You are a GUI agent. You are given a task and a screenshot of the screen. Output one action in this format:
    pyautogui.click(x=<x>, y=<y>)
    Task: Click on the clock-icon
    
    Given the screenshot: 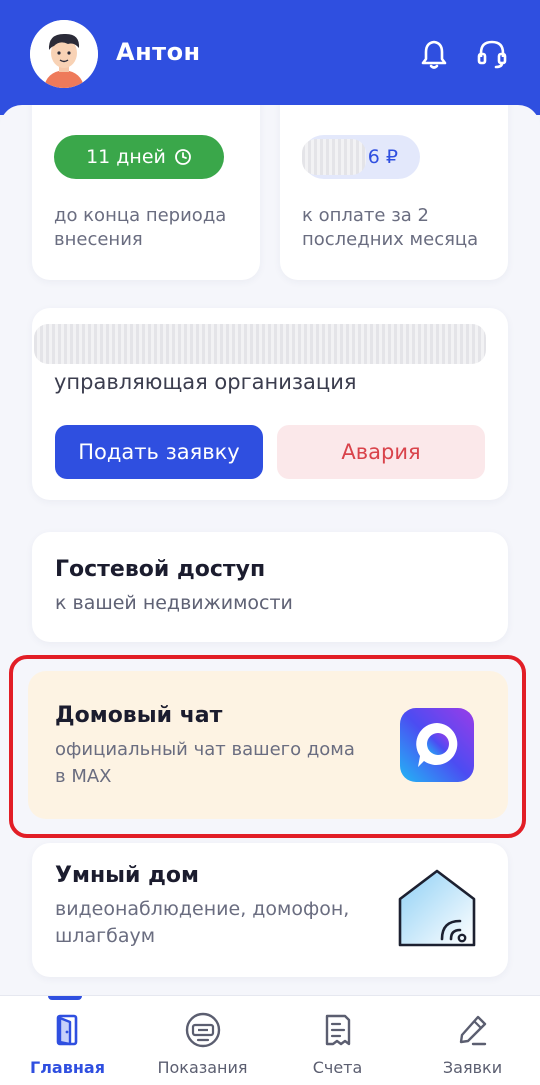 What is the action you would take?
    pyautogui.click(x=183, y=157)
    